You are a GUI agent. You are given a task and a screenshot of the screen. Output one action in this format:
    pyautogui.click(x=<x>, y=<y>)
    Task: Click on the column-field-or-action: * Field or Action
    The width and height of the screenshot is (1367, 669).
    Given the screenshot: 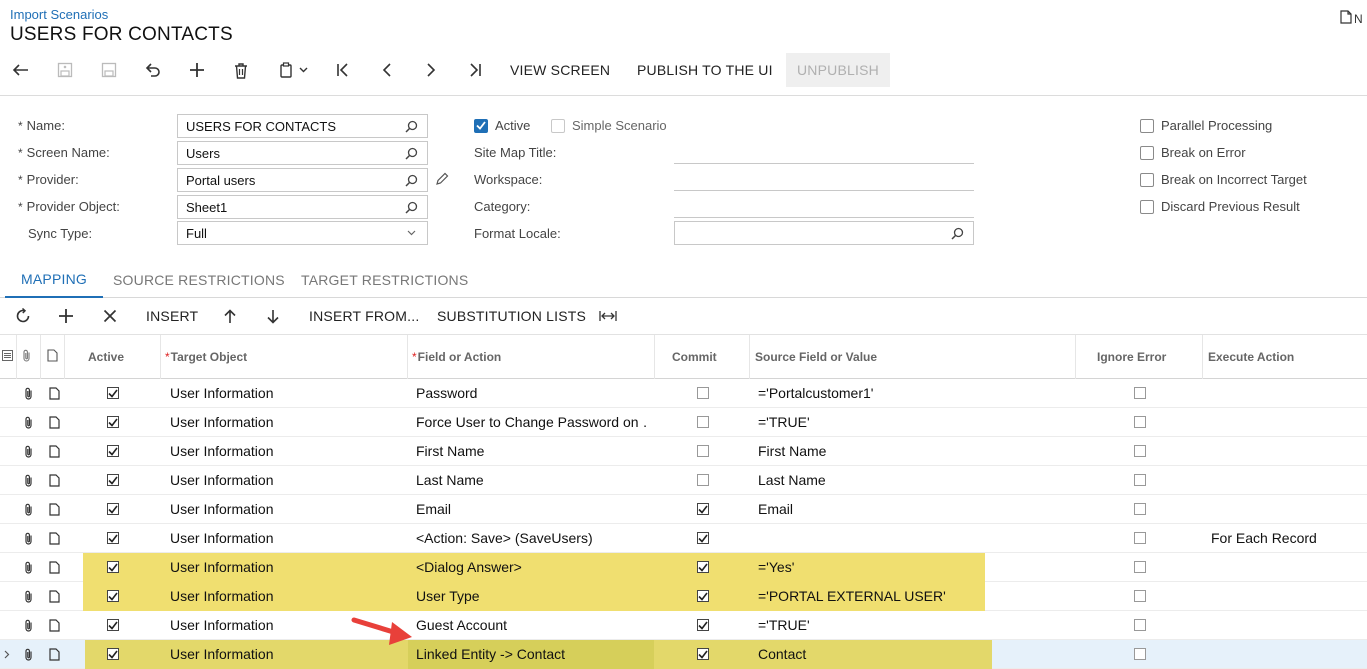 What is the action you would take?
    pyautogui.click(x=531, y=357)
    